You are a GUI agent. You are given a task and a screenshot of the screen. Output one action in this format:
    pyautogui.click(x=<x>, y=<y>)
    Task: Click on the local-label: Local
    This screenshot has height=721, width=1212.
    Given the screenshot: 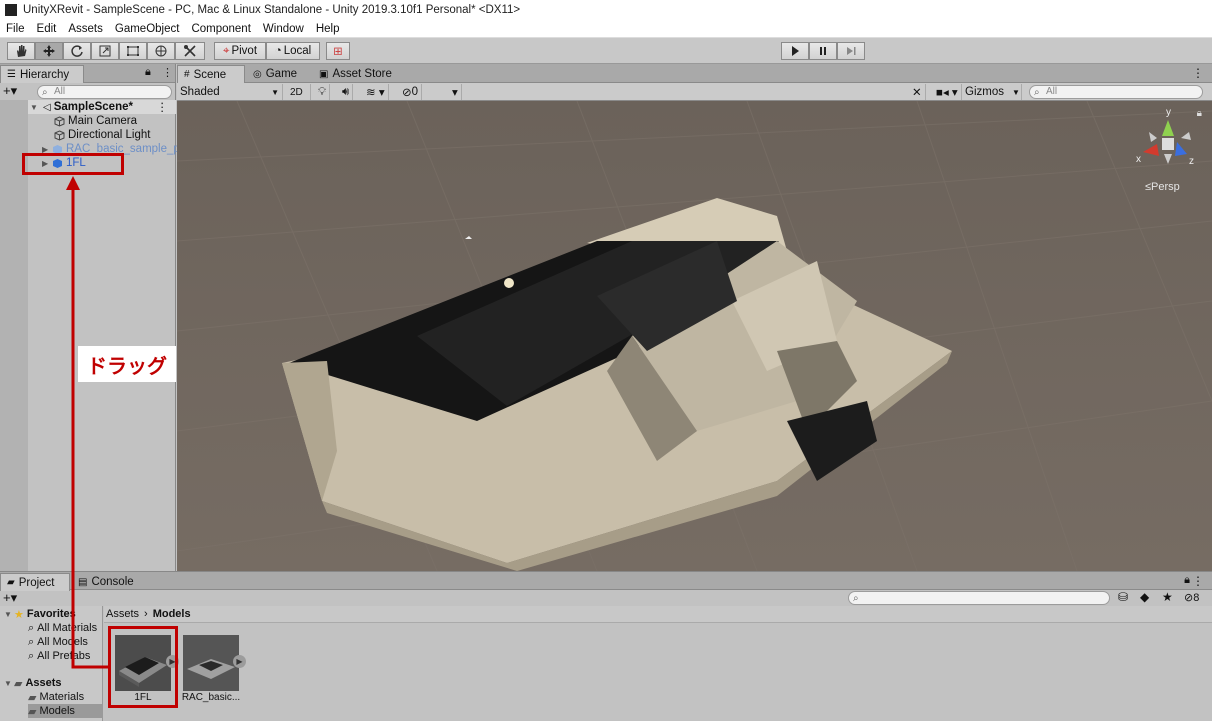 What is the action you would take?
    pyautogui.click(x=297, y=51)
    